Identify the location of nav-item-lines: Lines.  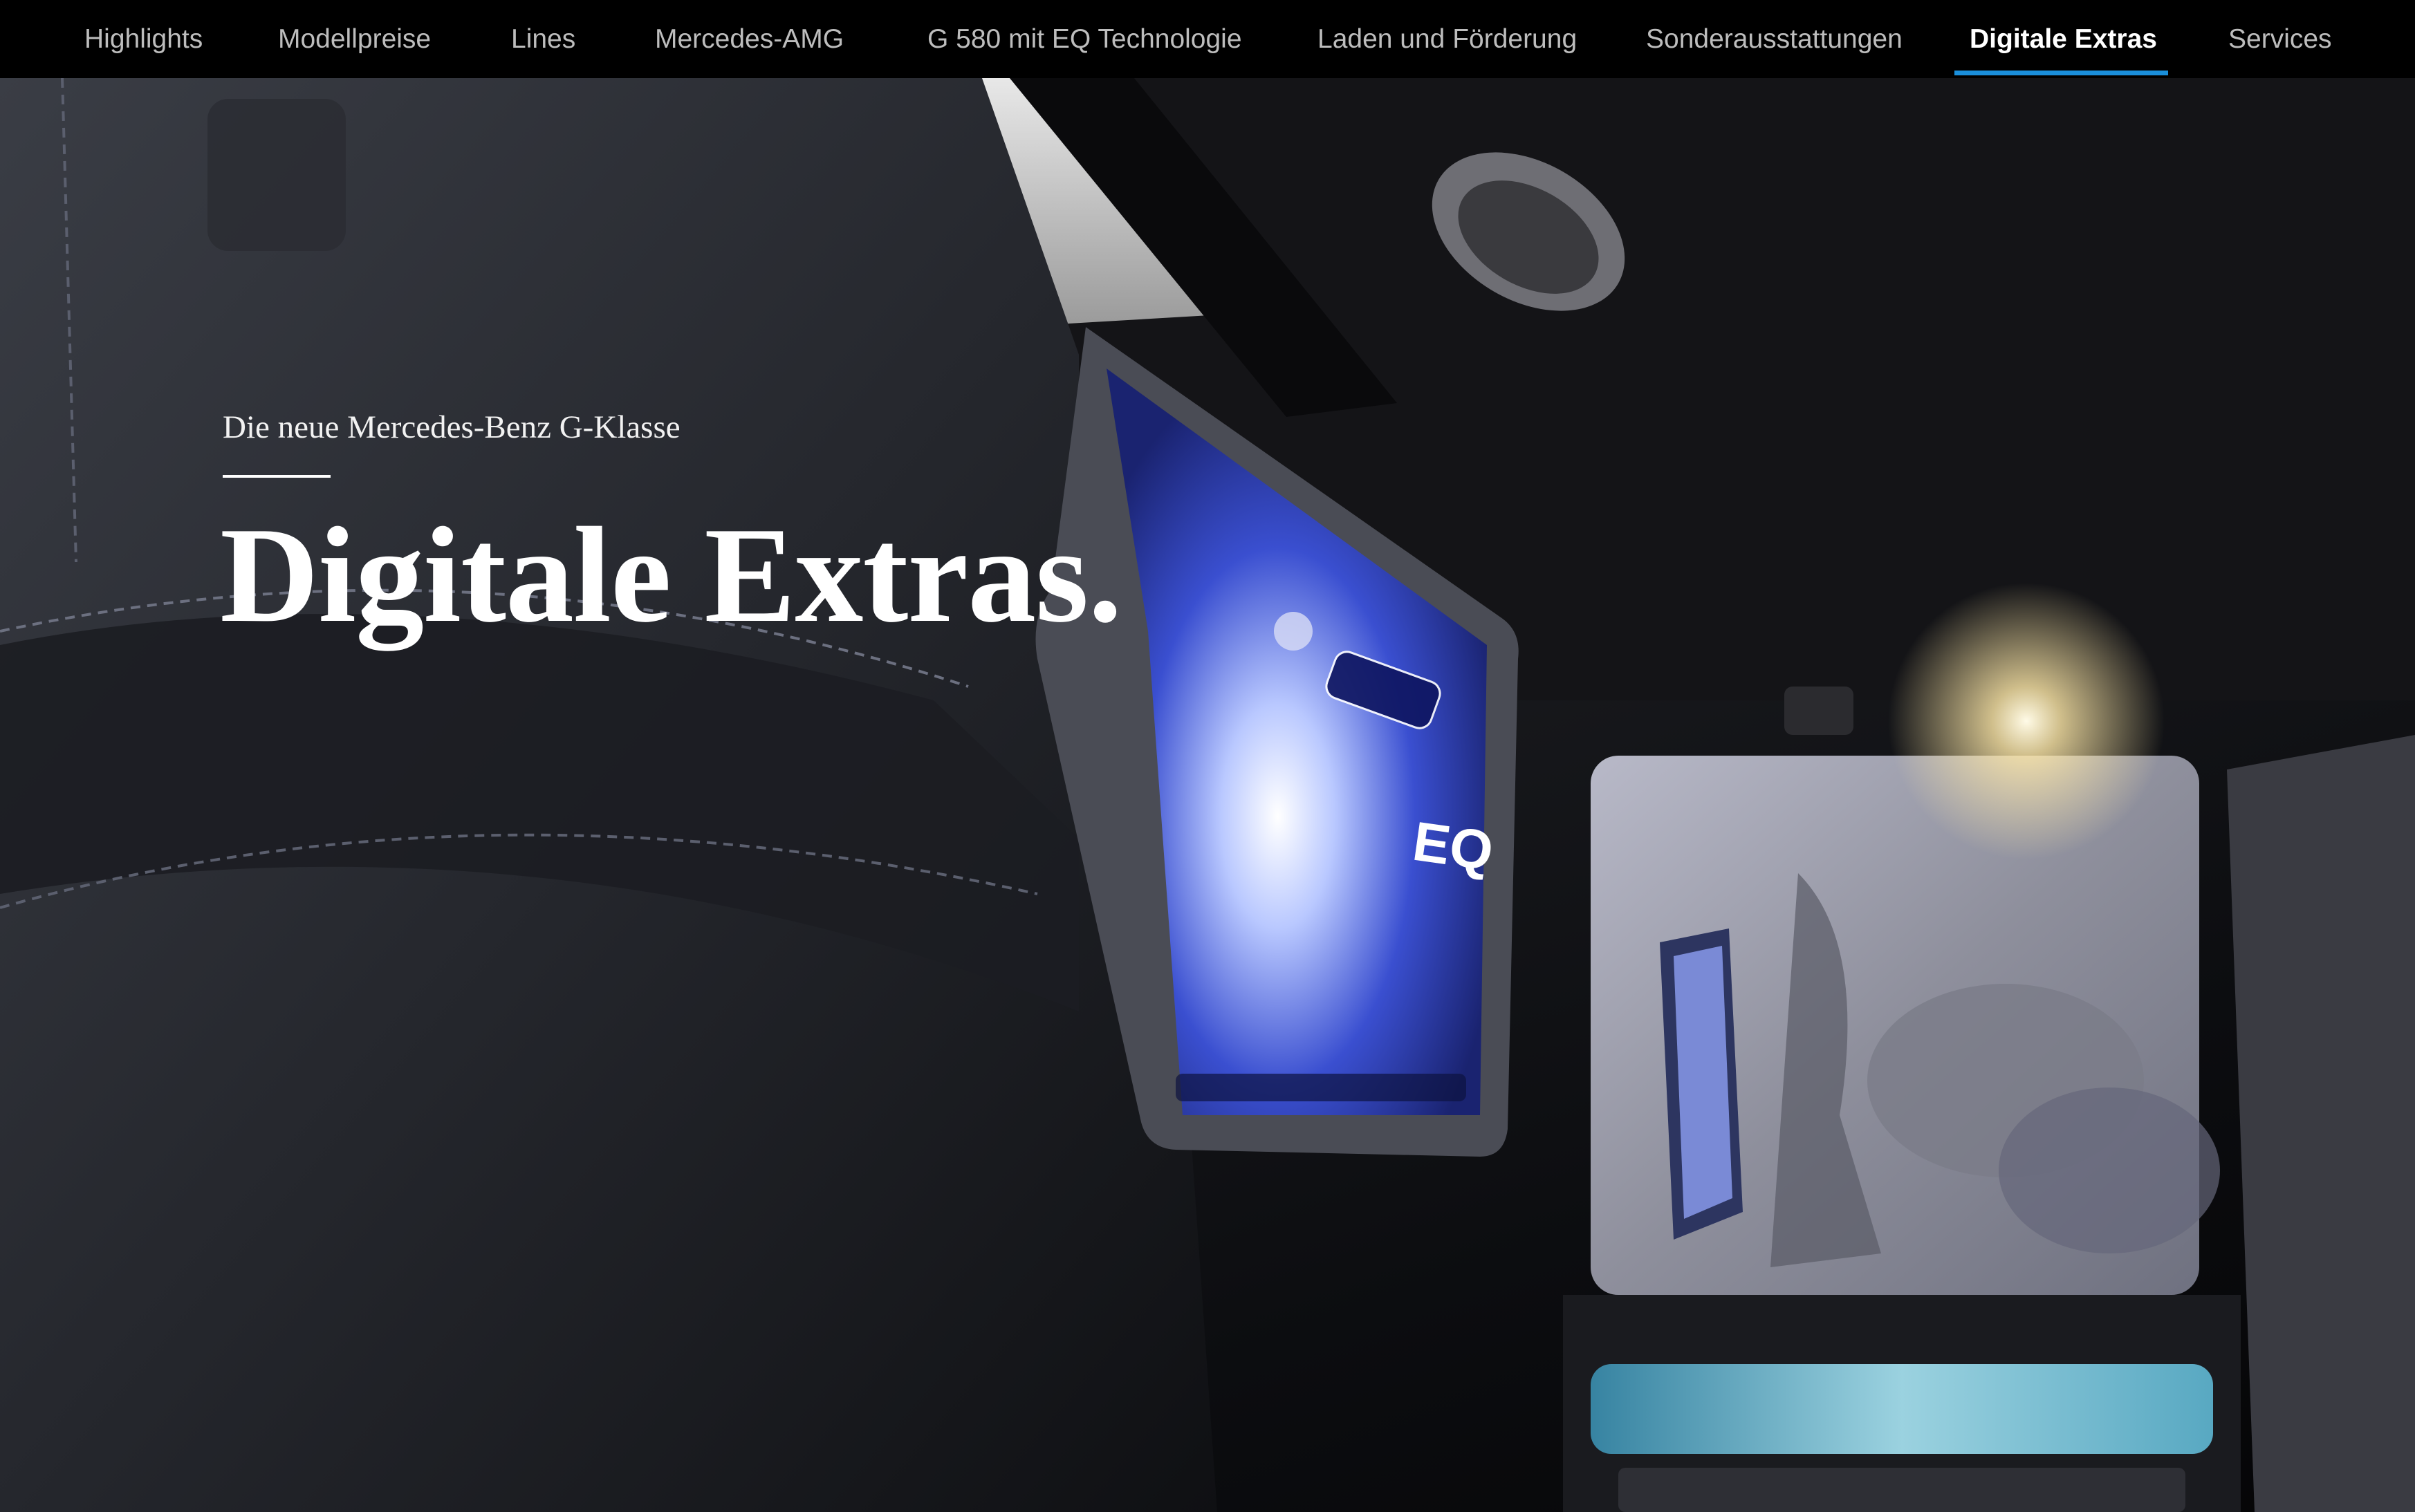
(543, 39).